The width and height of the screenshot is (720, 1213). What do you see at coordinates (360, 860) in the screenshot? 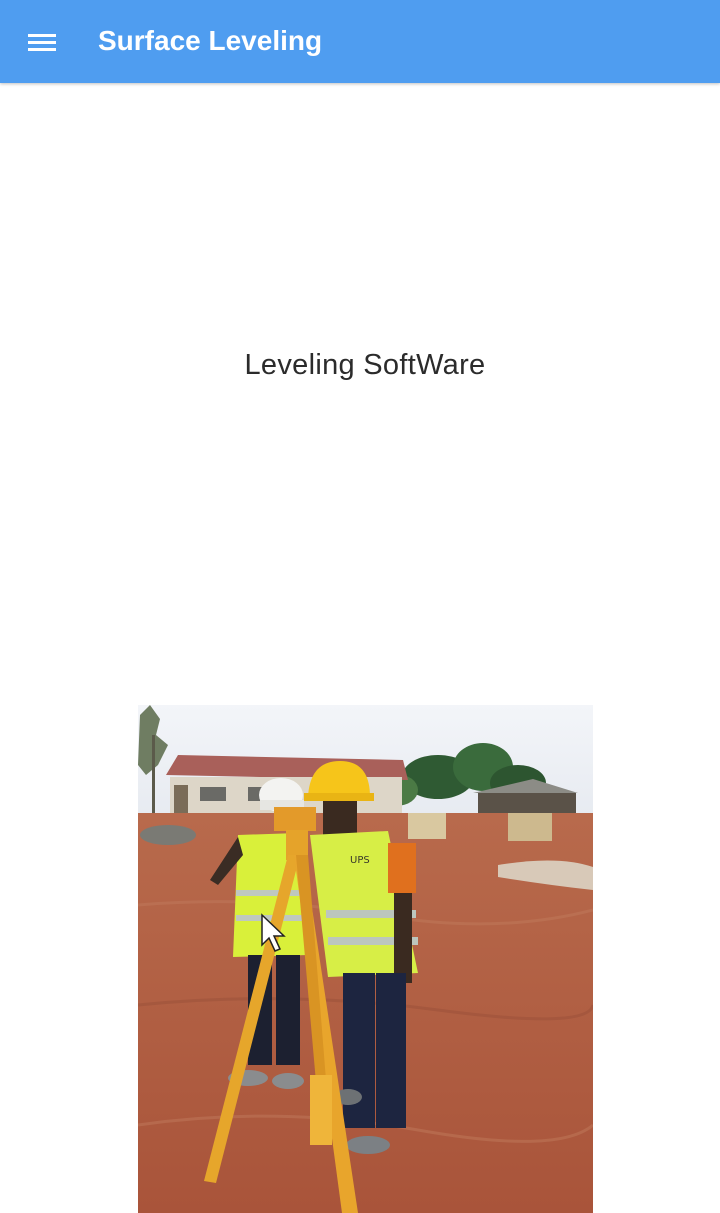
I see `svg-text: UPS` at bounding box center [360, 860].